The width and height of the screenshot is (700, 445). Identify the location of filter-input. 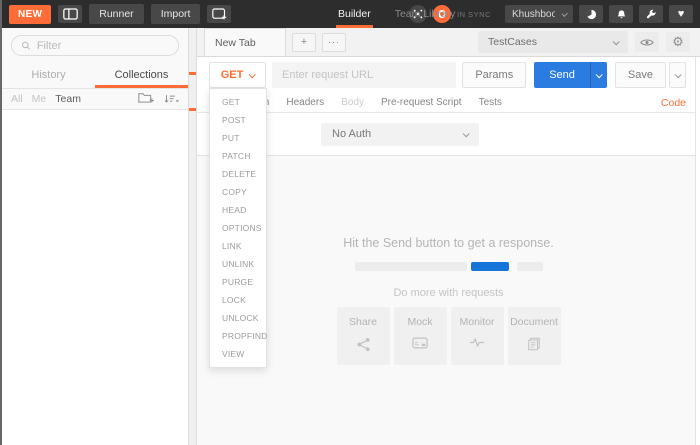
(102, 45).